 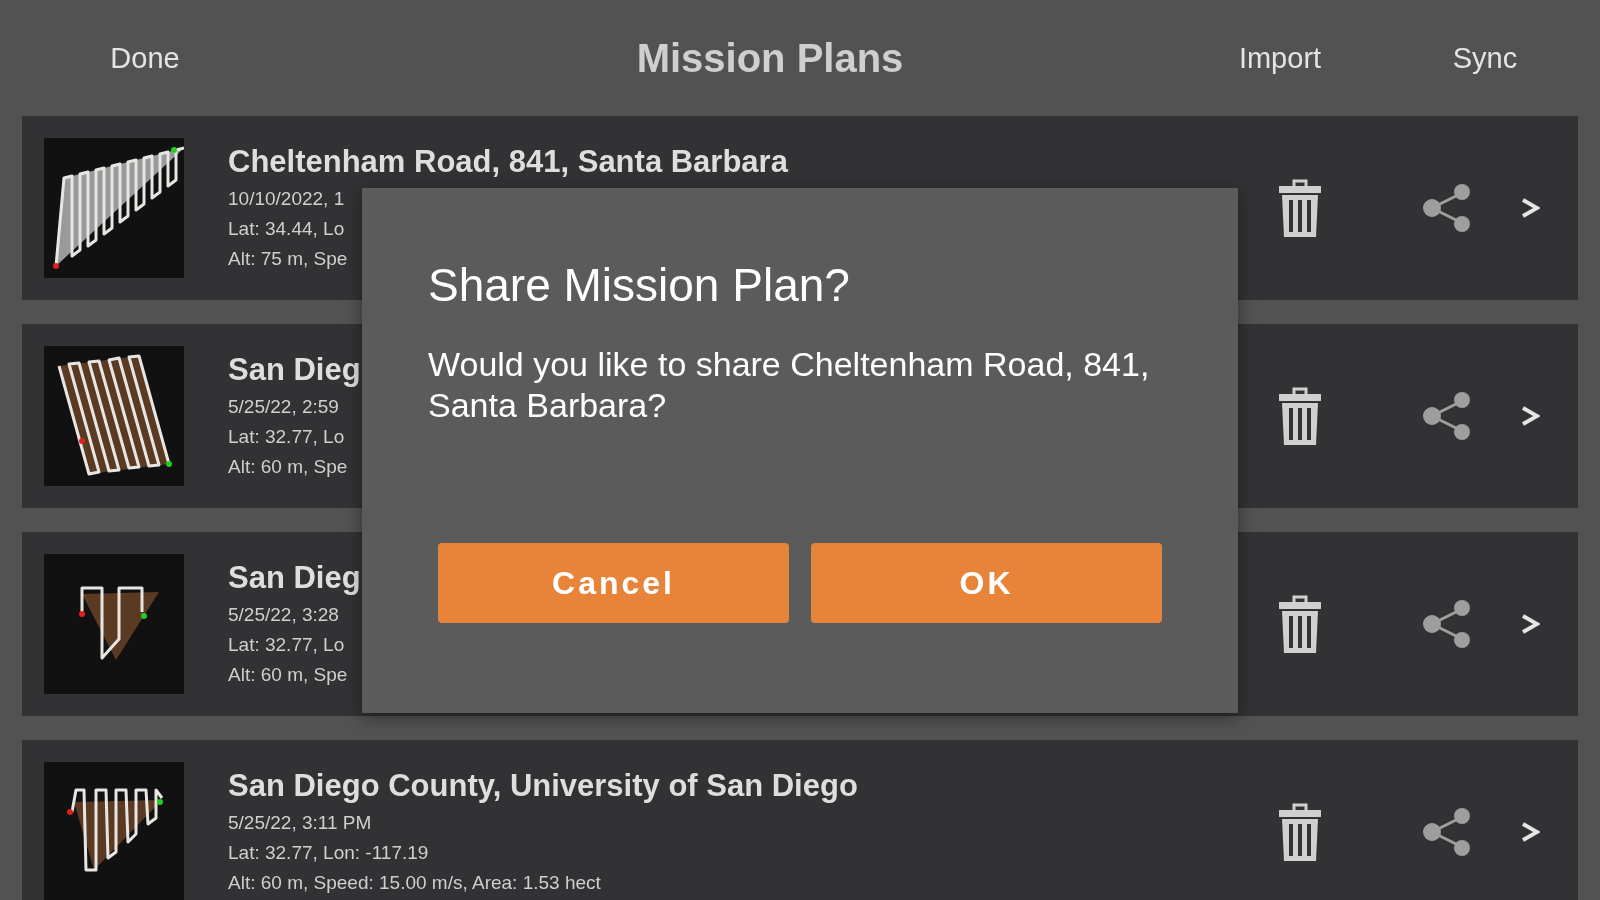 I want to click on screen-title: Mission Plans, so click(x=770, y=58).